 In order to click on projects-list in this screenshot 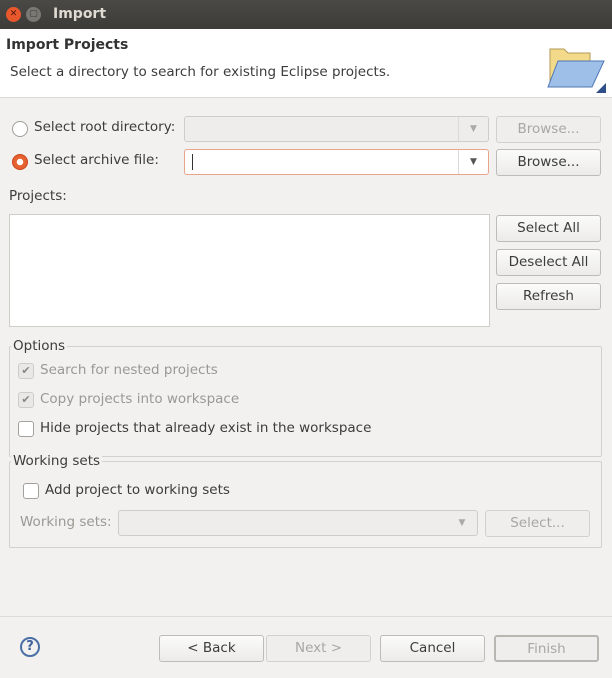, I will do `click(249, 270)`.